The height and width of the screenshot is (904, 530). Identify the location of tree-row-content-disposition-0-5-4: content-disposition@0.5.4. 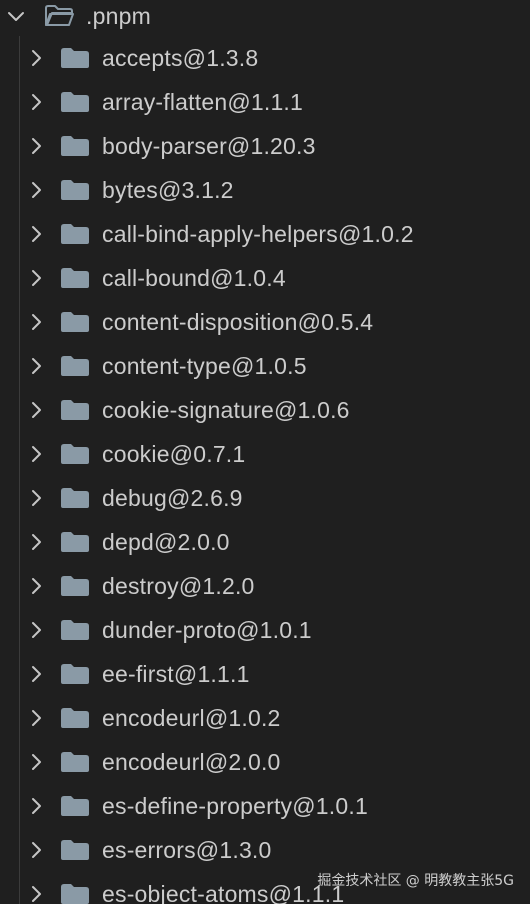
(265, 322).